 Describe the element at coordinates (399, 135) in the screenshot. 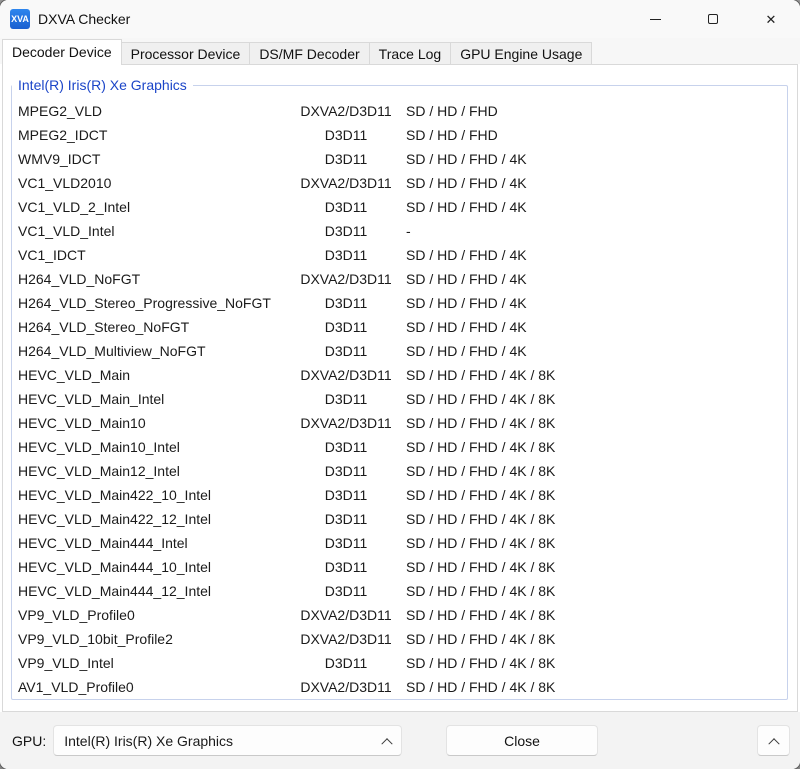

I see `decoder-row: MPEG2_IDCT D3D11 SD / HD / FHD` at that location.